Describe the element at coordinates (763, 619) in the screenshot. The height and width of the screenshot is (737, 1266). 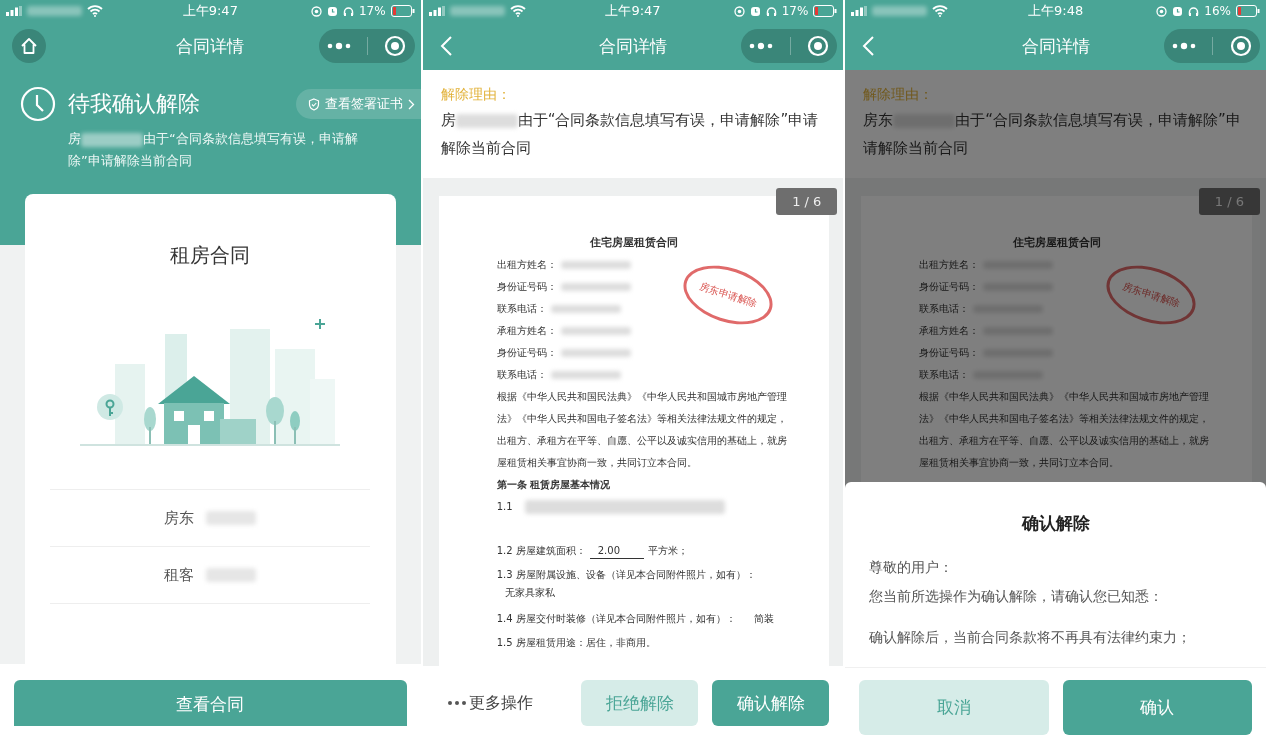
I see `clause-answer: 简装` at that location.